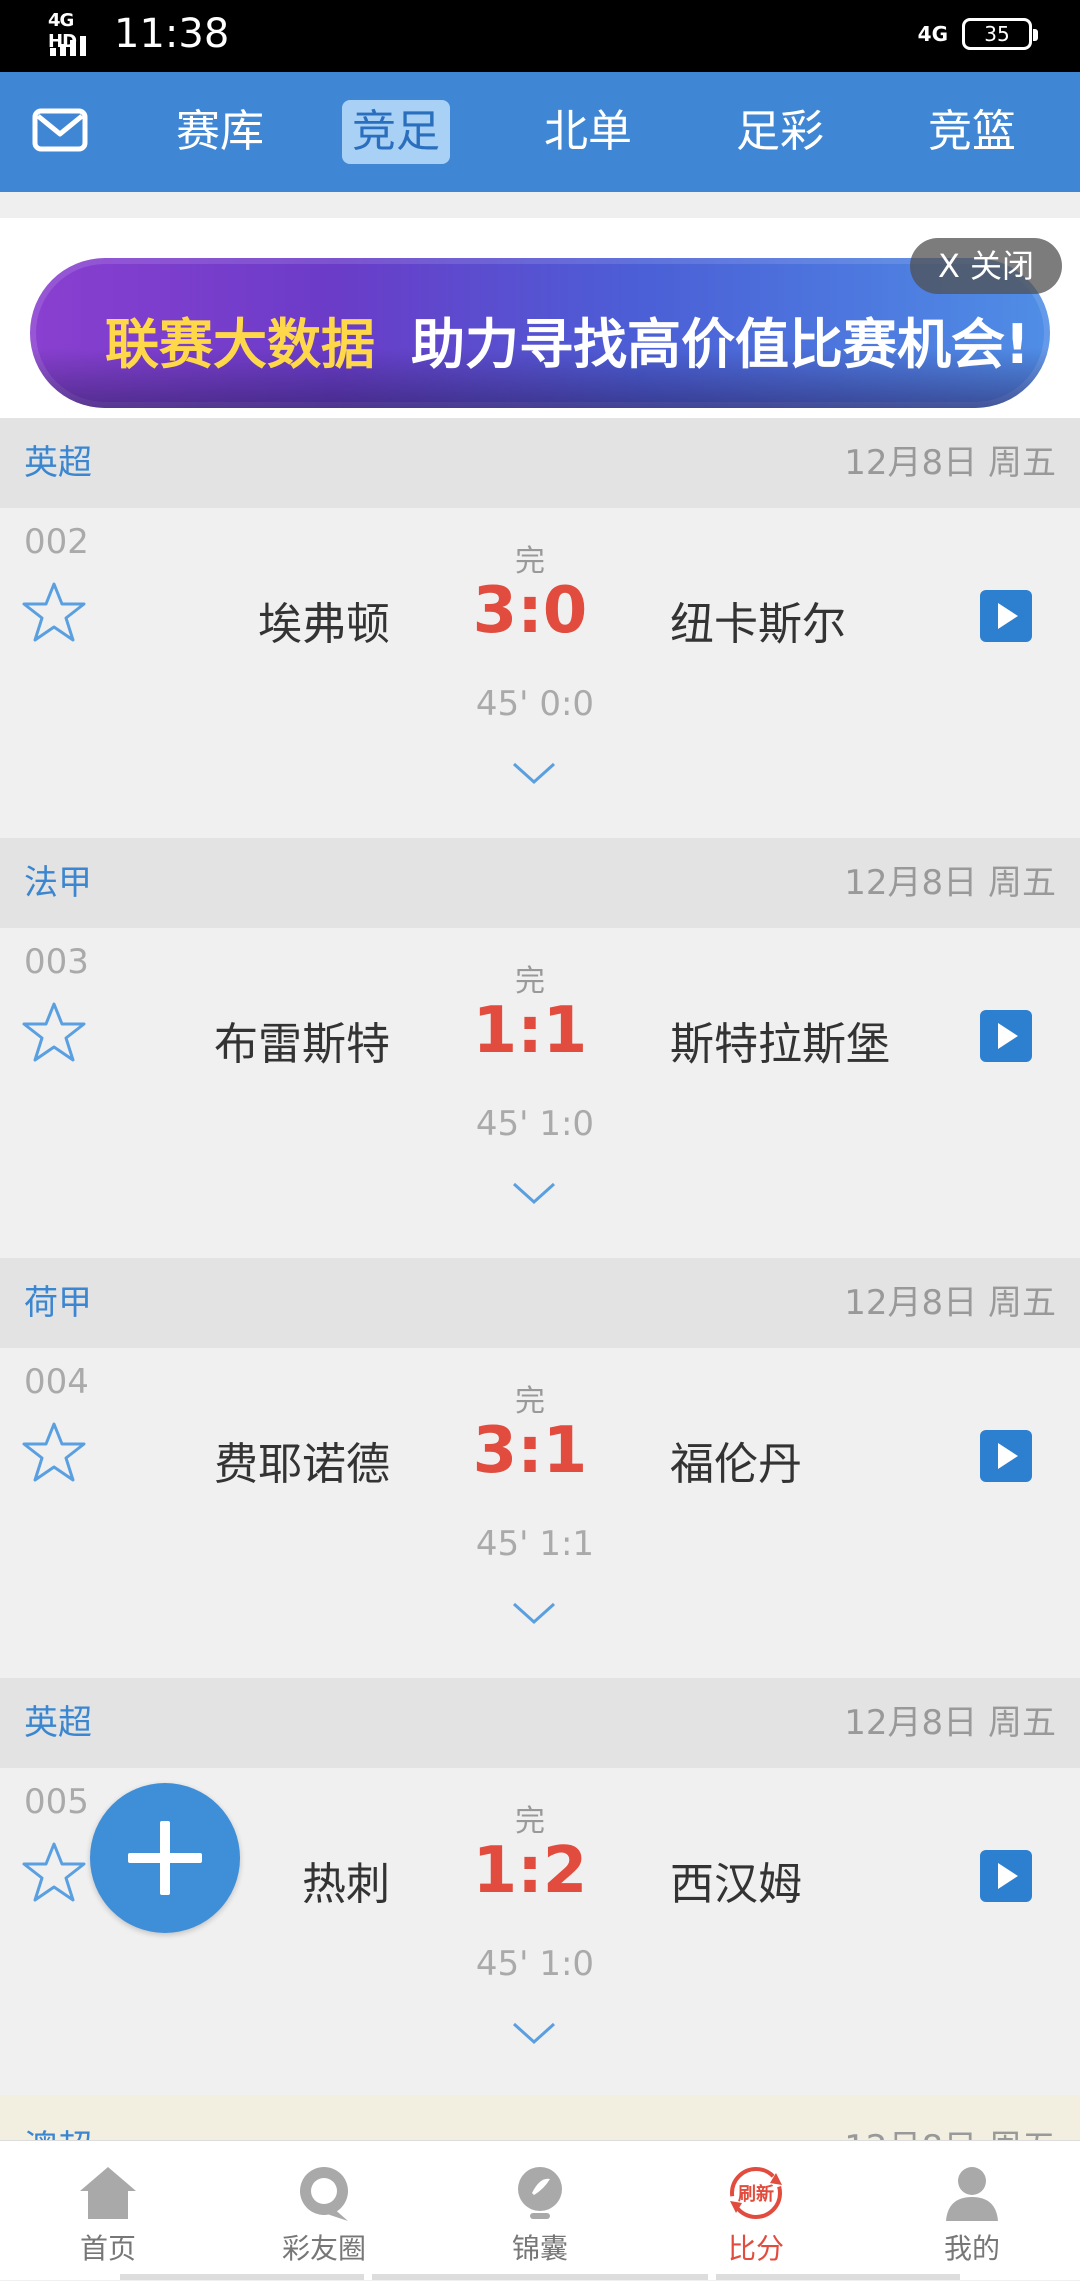 This screenshot has width=1080, height=2281. Describe the element at coordinates (165, 1858) in the screenshot. I see `add-button` at that location.